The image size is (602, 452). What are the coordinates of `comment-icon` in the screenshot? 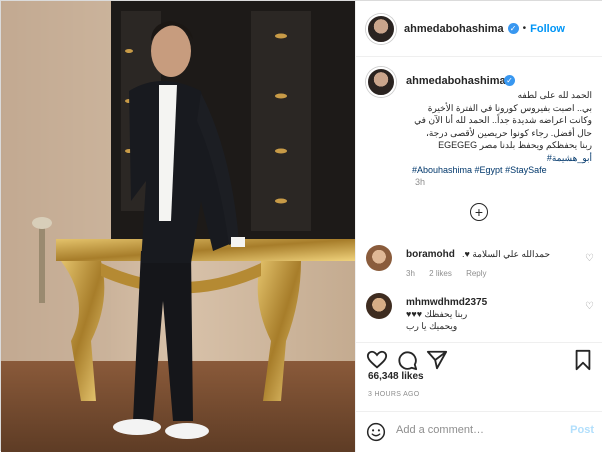 It's located at (407, 360).